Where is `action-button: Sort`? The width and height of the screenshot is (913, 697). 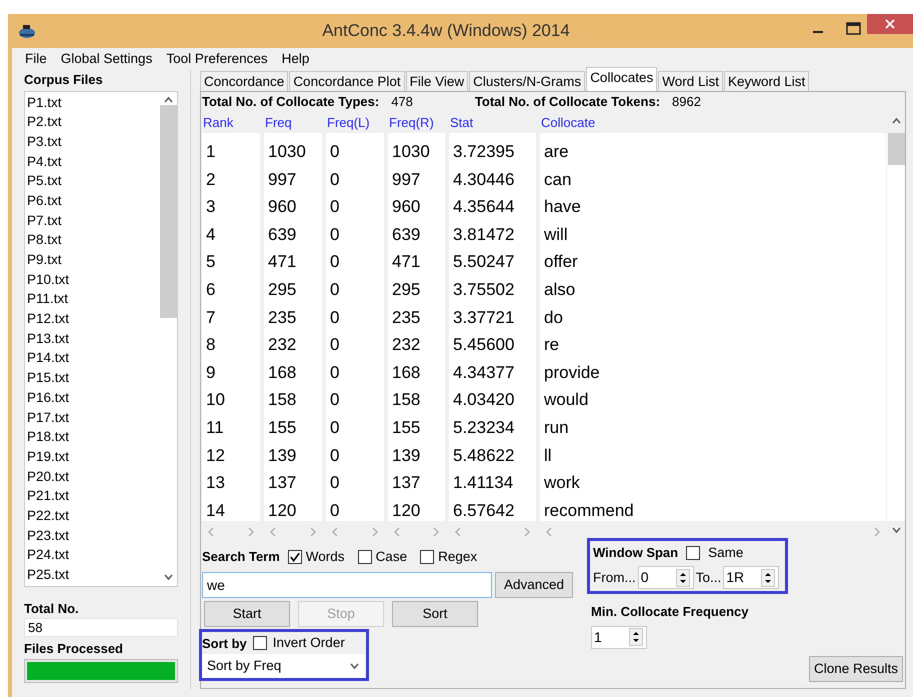
action-button: Sort is located at coordinates (435, 614).